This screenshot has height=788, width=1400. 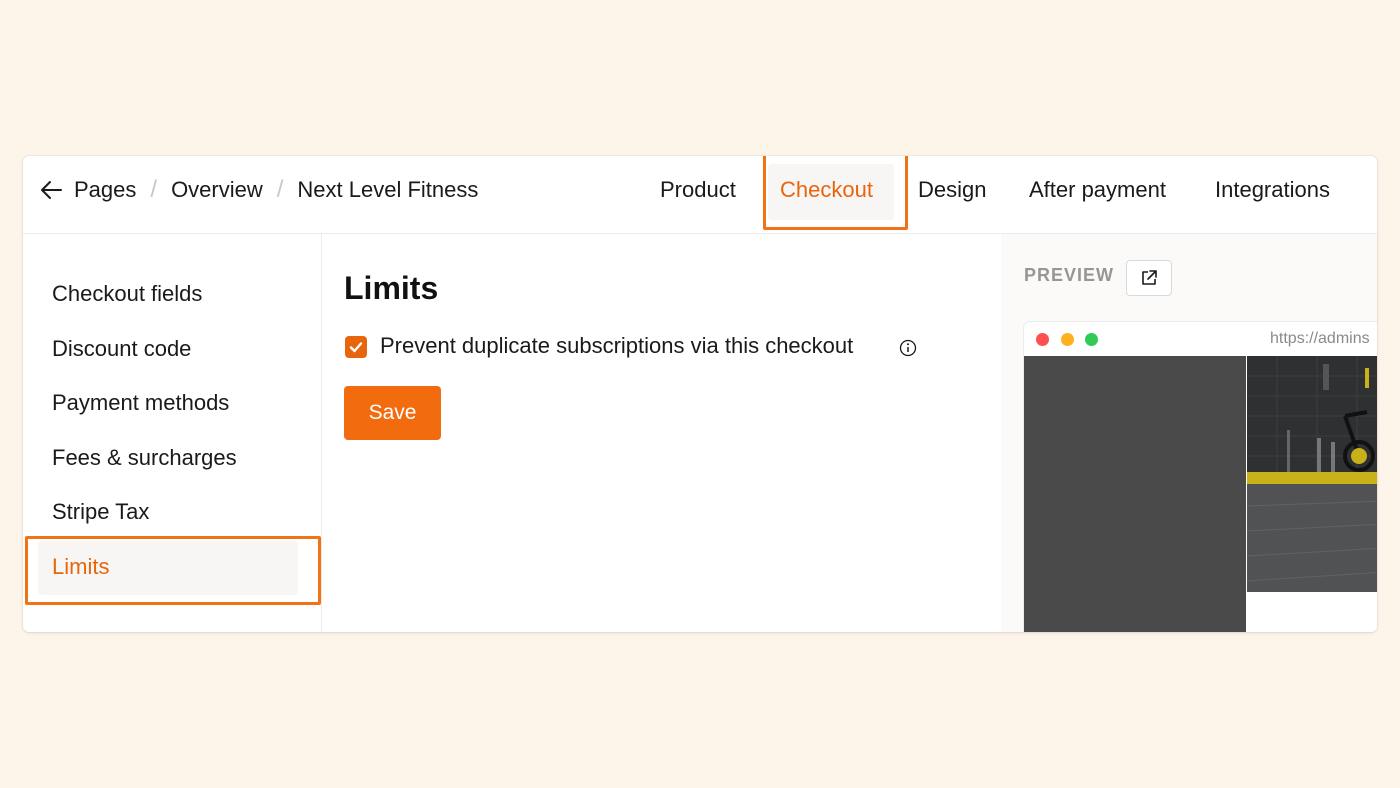 What do you see at coordinates (121, 349) in the screenshot?
I see `sidebar-item-discount-code: Discount code` at bounding box center [121, 349].